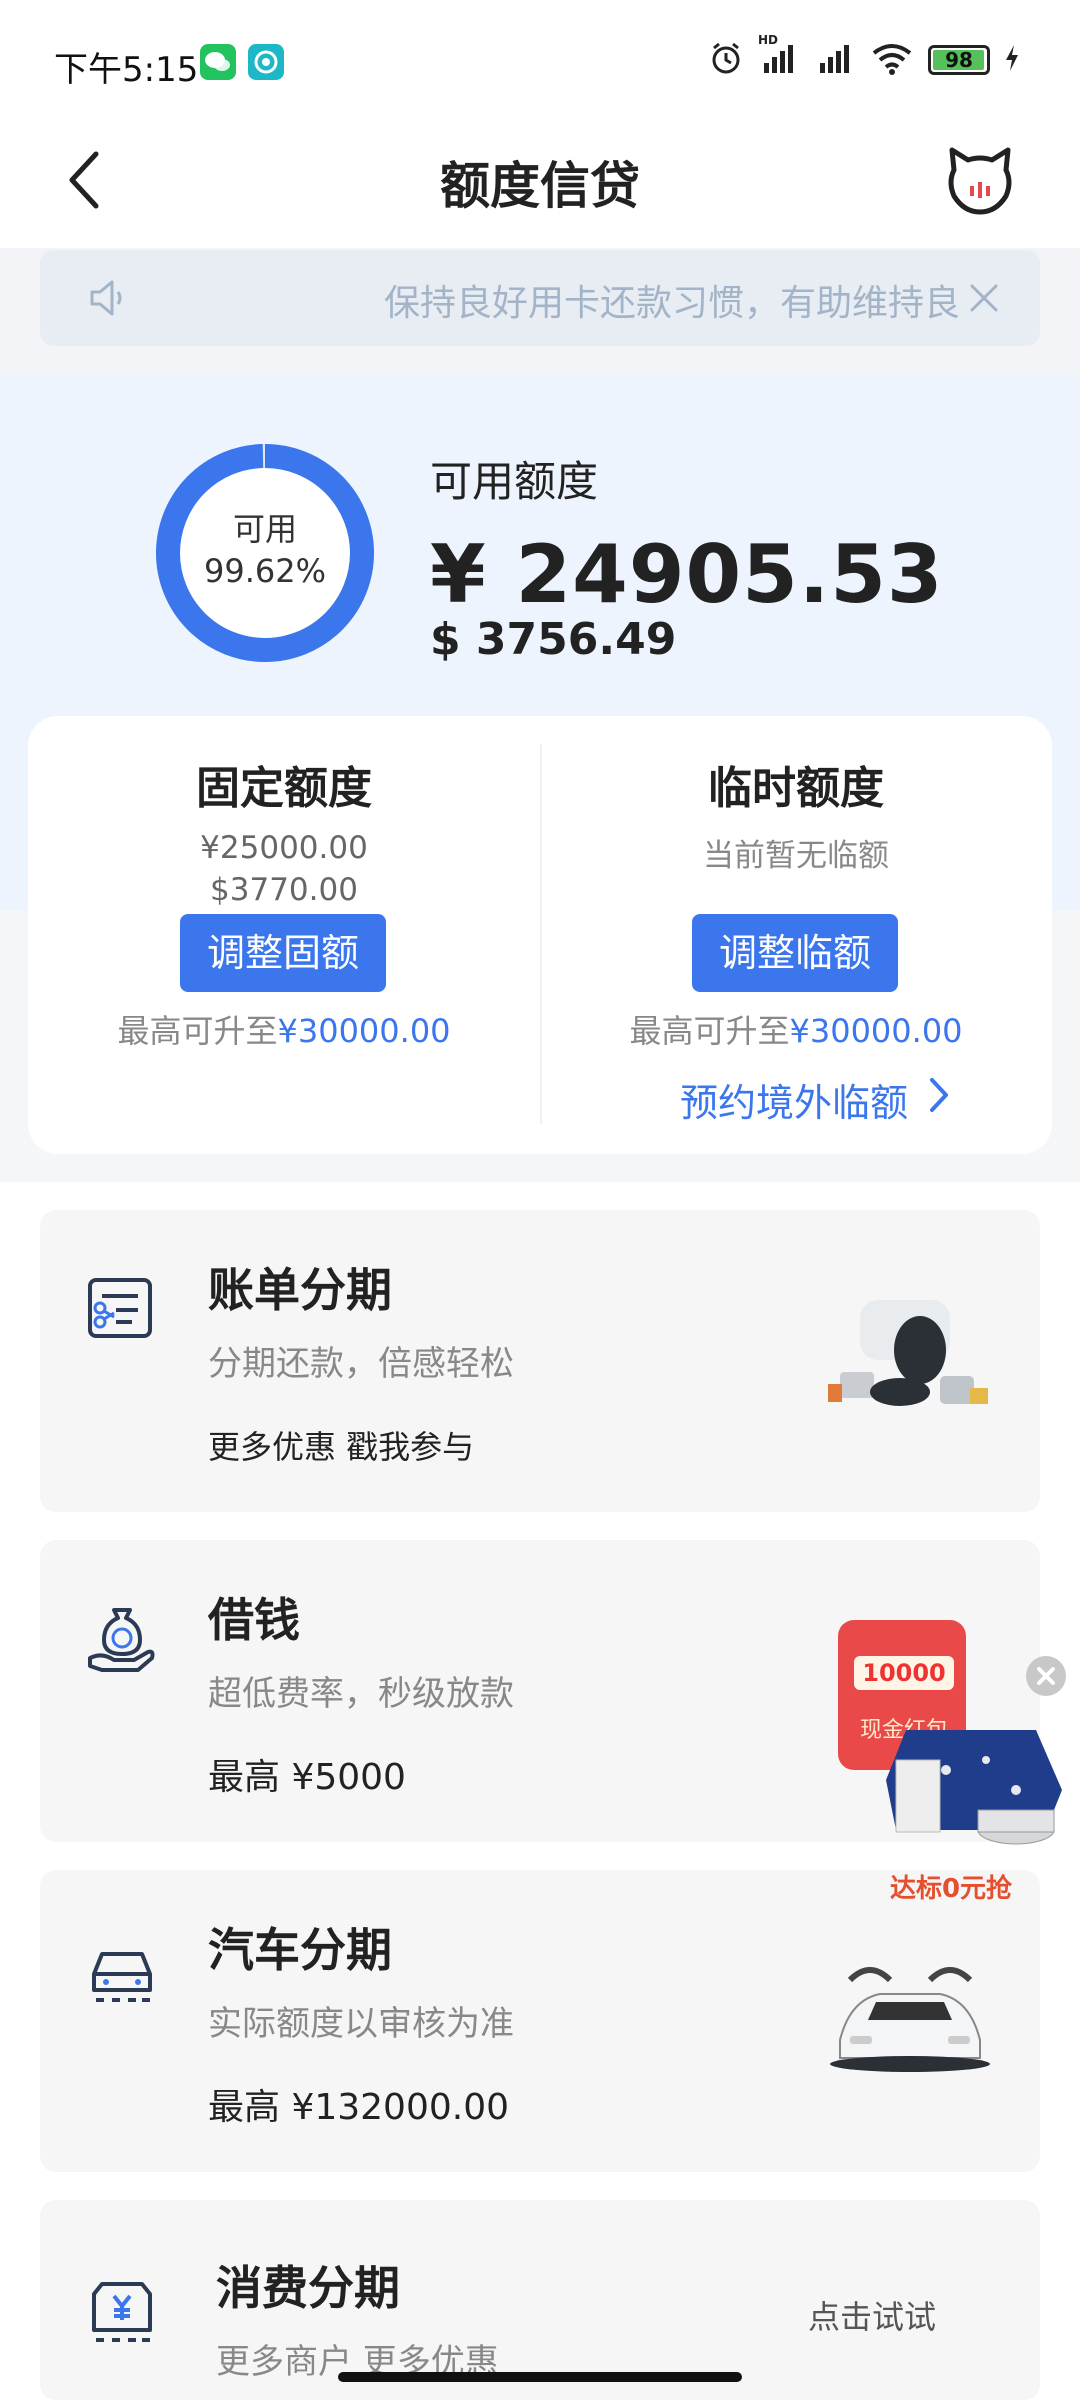 The image size is (1080, 2400). I want to click on feature-title: 借钱, so click(254, 1620).